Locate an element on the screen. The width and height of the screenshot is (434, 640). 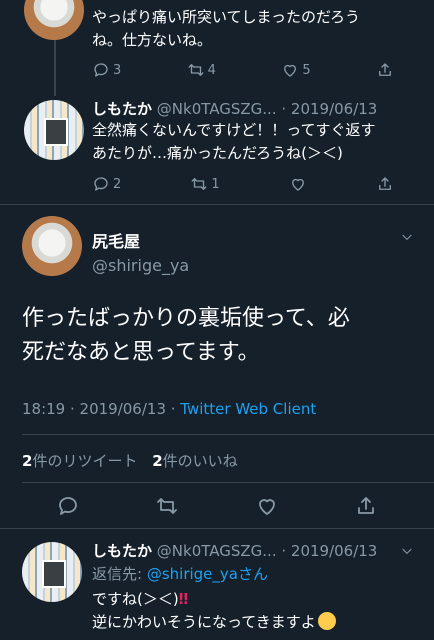
author-block: 尻毛屋 @shirige_ya is located at coordinates (140, 251).